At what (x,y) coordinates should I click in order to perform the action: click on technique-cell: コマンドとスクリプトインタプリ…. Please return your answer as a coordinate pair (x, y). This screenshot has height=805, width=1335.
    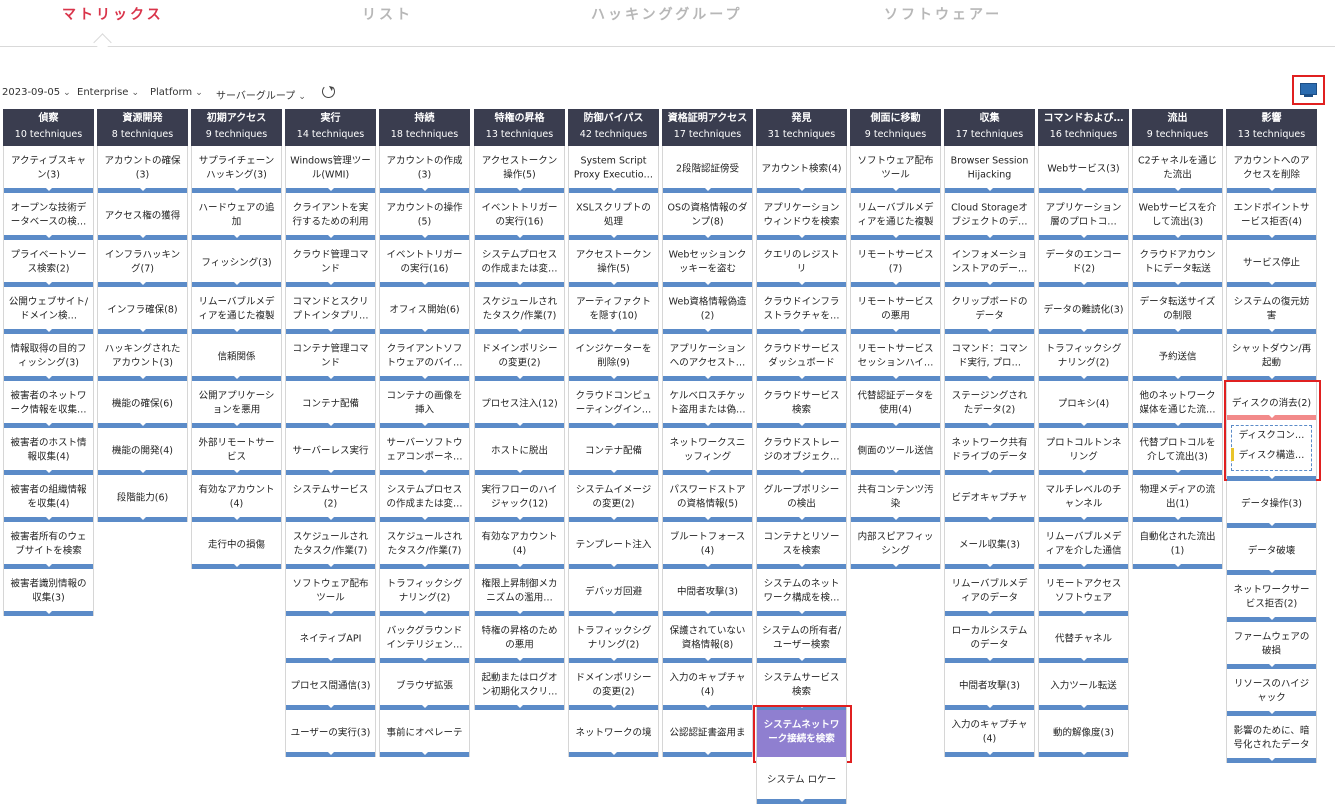
    Looking at the image, I should click on (330, 310).